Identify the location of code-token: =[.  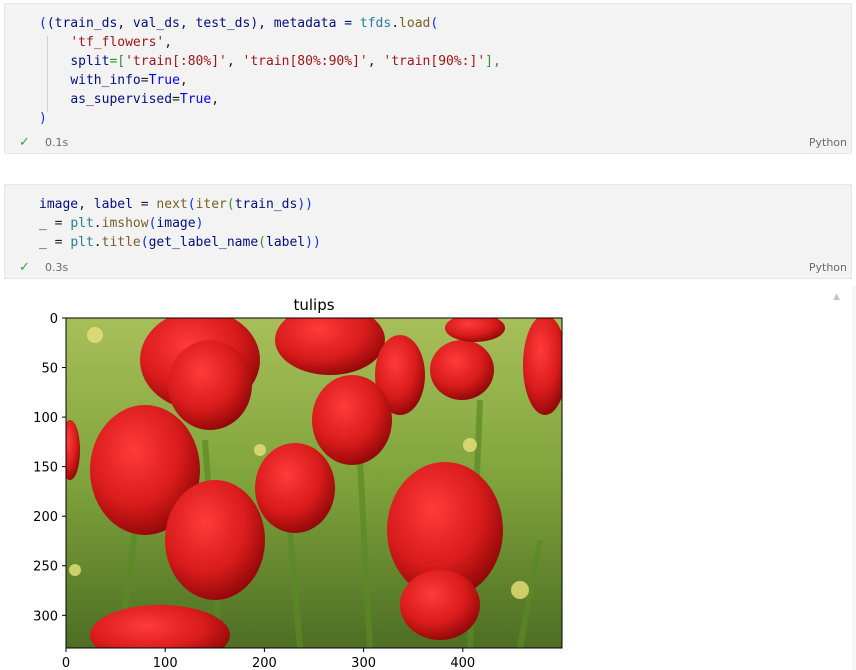
(117, 61).